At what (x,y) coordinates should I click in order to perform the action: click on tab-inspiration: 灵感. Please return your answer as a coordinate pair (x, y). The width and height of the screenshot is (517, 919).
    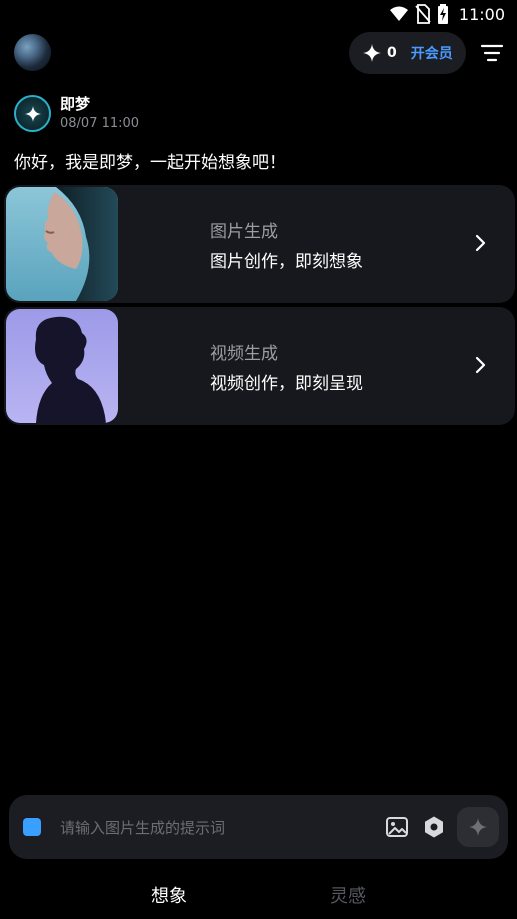
    Looking at the image, I should click on (348, 895).